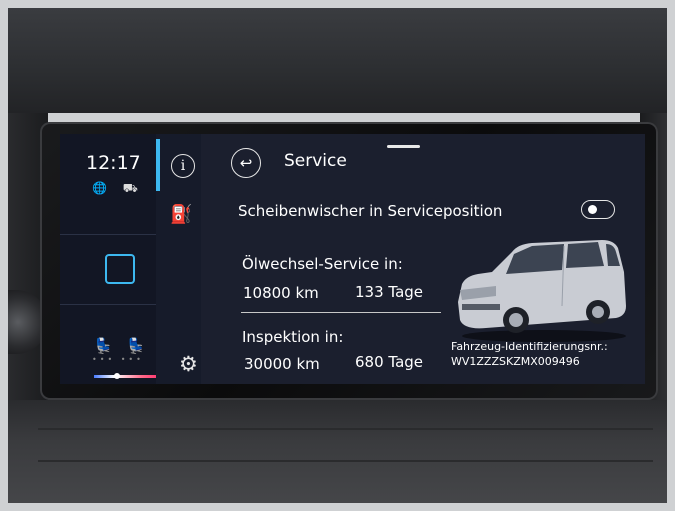  I want to click on info-icon: i, so click(183, 166).